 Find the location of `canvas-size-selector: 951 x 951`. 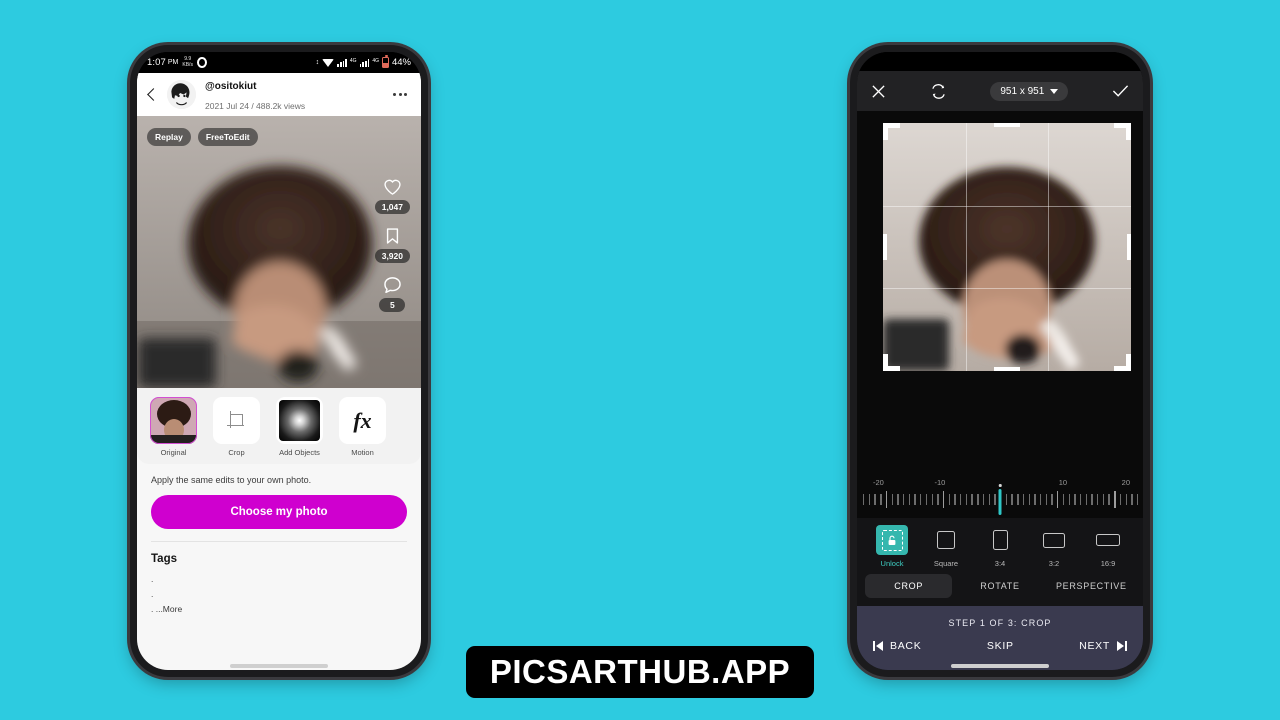

canvas-size-selector: 951 x 951 is located at coordinates (1029, 91).